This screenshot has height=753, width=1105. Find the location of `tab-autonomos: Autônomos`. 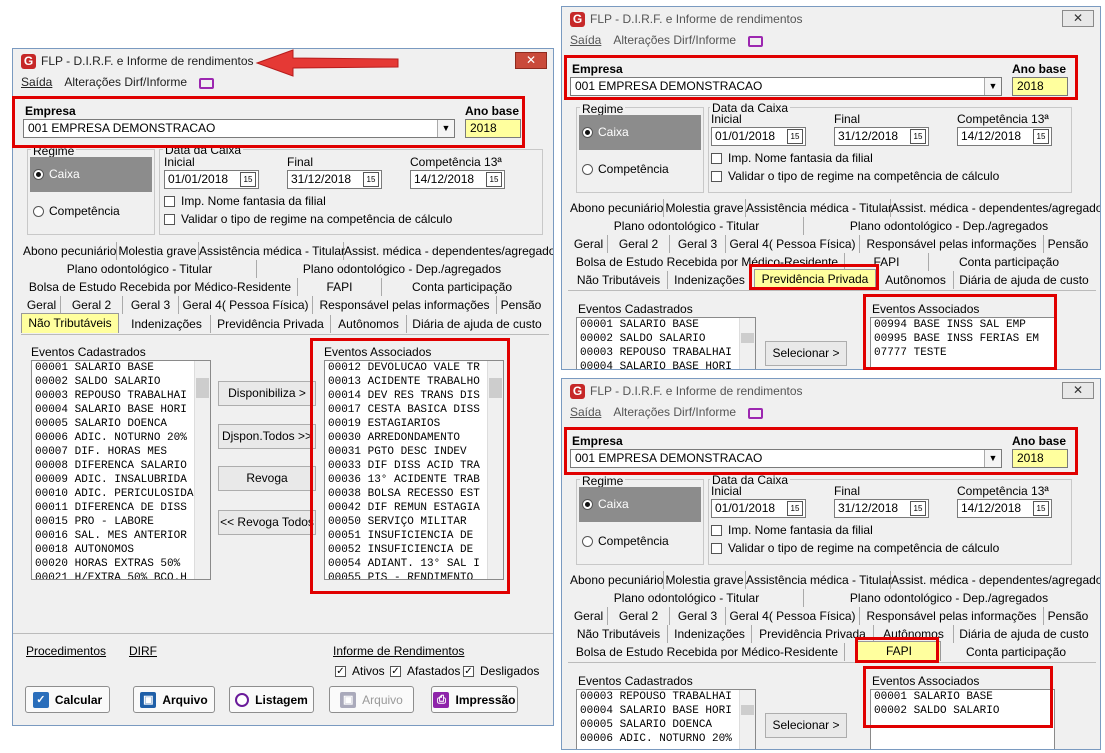

tab-autonomos: Autônomos is located at coordinates (369, 324).